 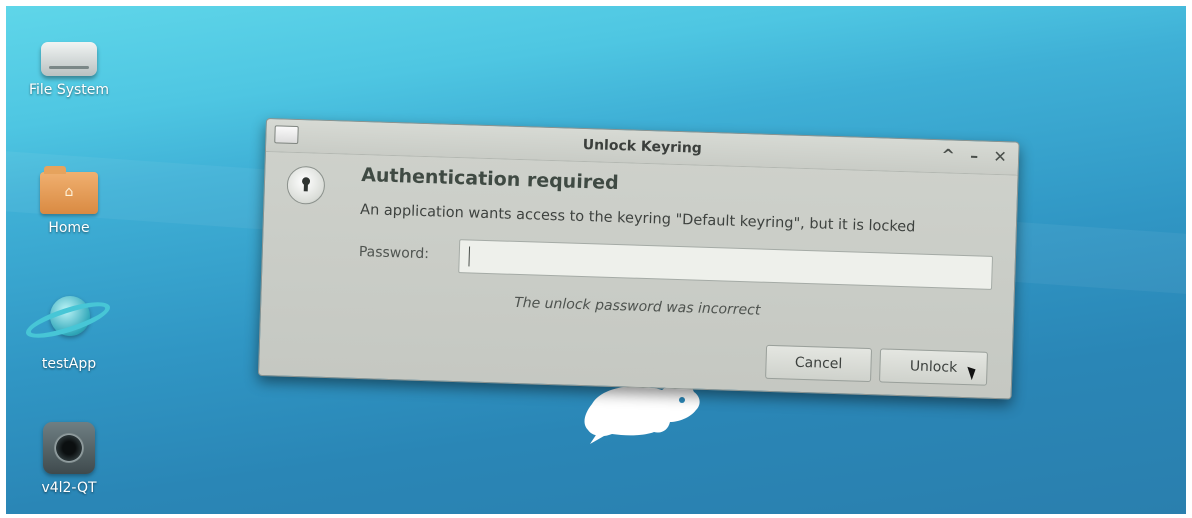 I want to click on cancel-button: Cancel, so click(x=819, y=363).